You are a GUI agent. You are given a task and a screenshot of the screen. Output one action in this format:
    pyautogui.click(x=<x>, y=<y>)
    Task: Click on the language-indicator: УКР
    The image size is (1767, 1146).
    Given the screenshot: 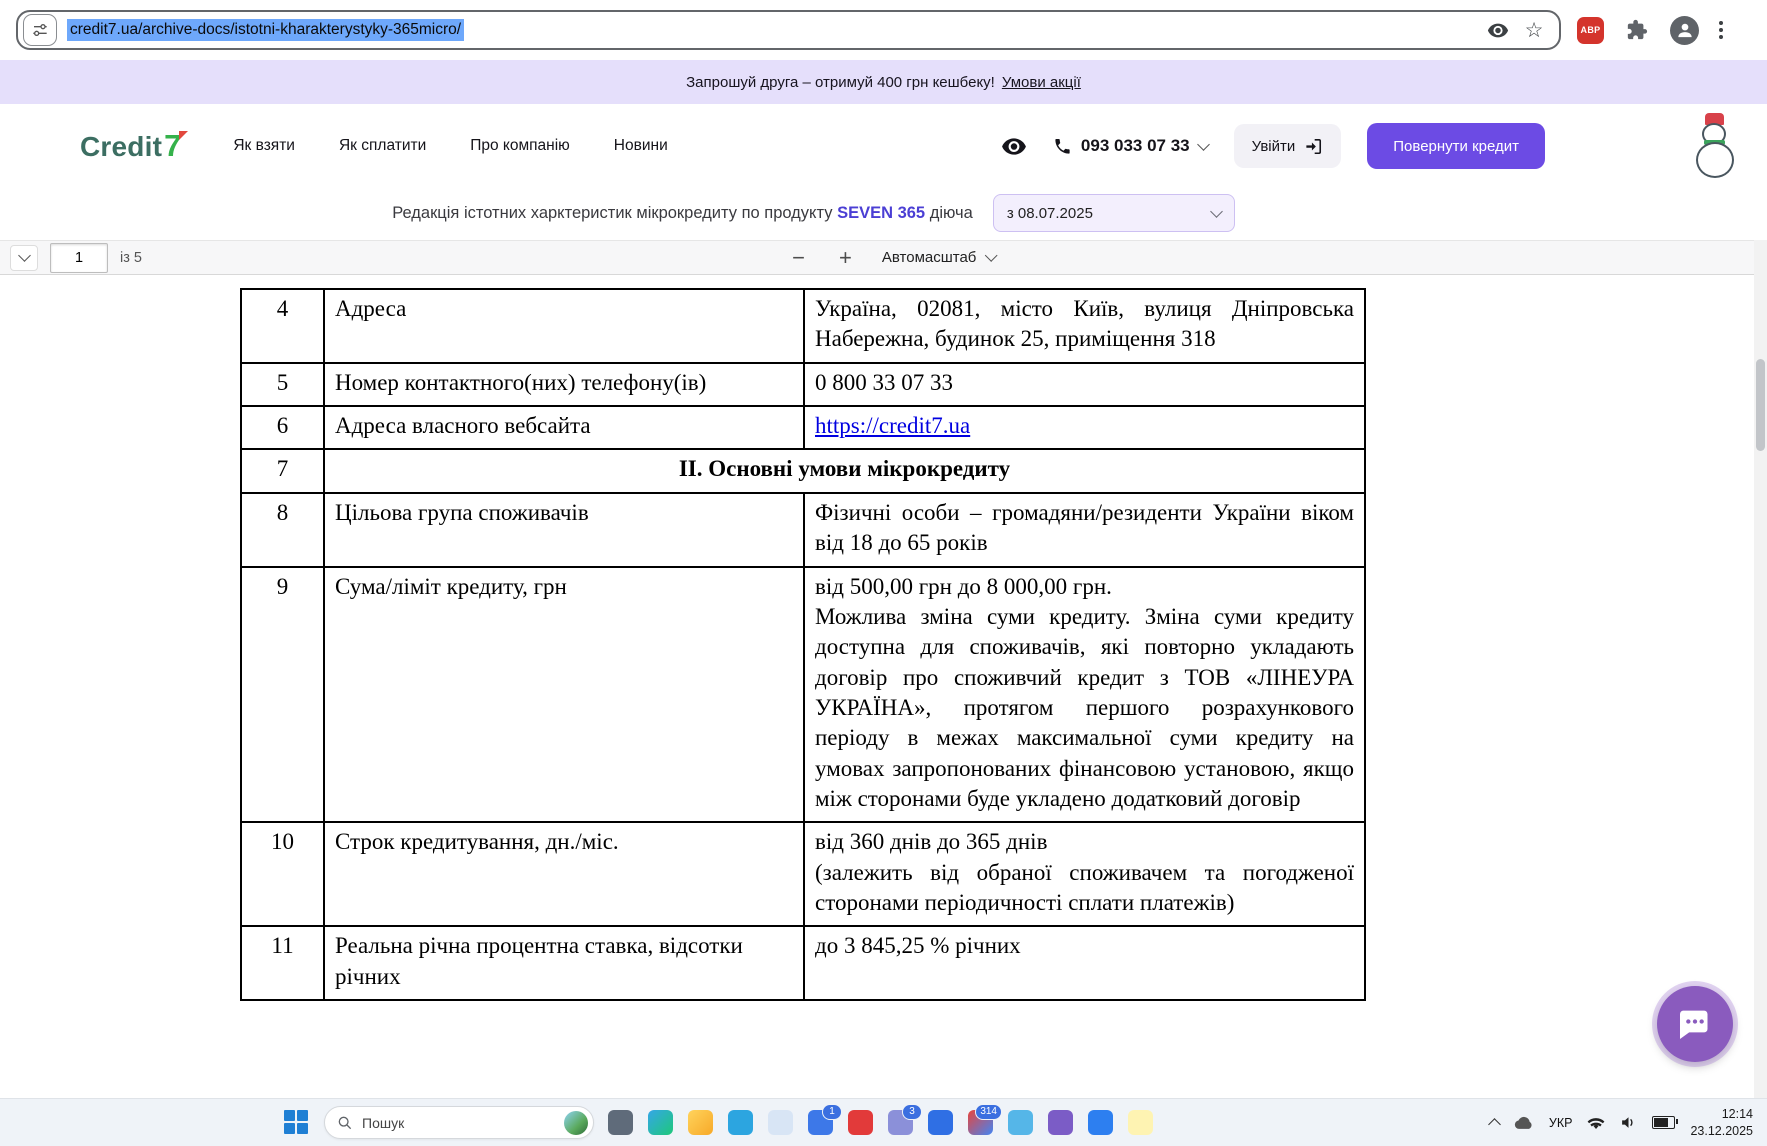 What is the action you would take?
    pyautogui.click(x=1561, y=1123)
    